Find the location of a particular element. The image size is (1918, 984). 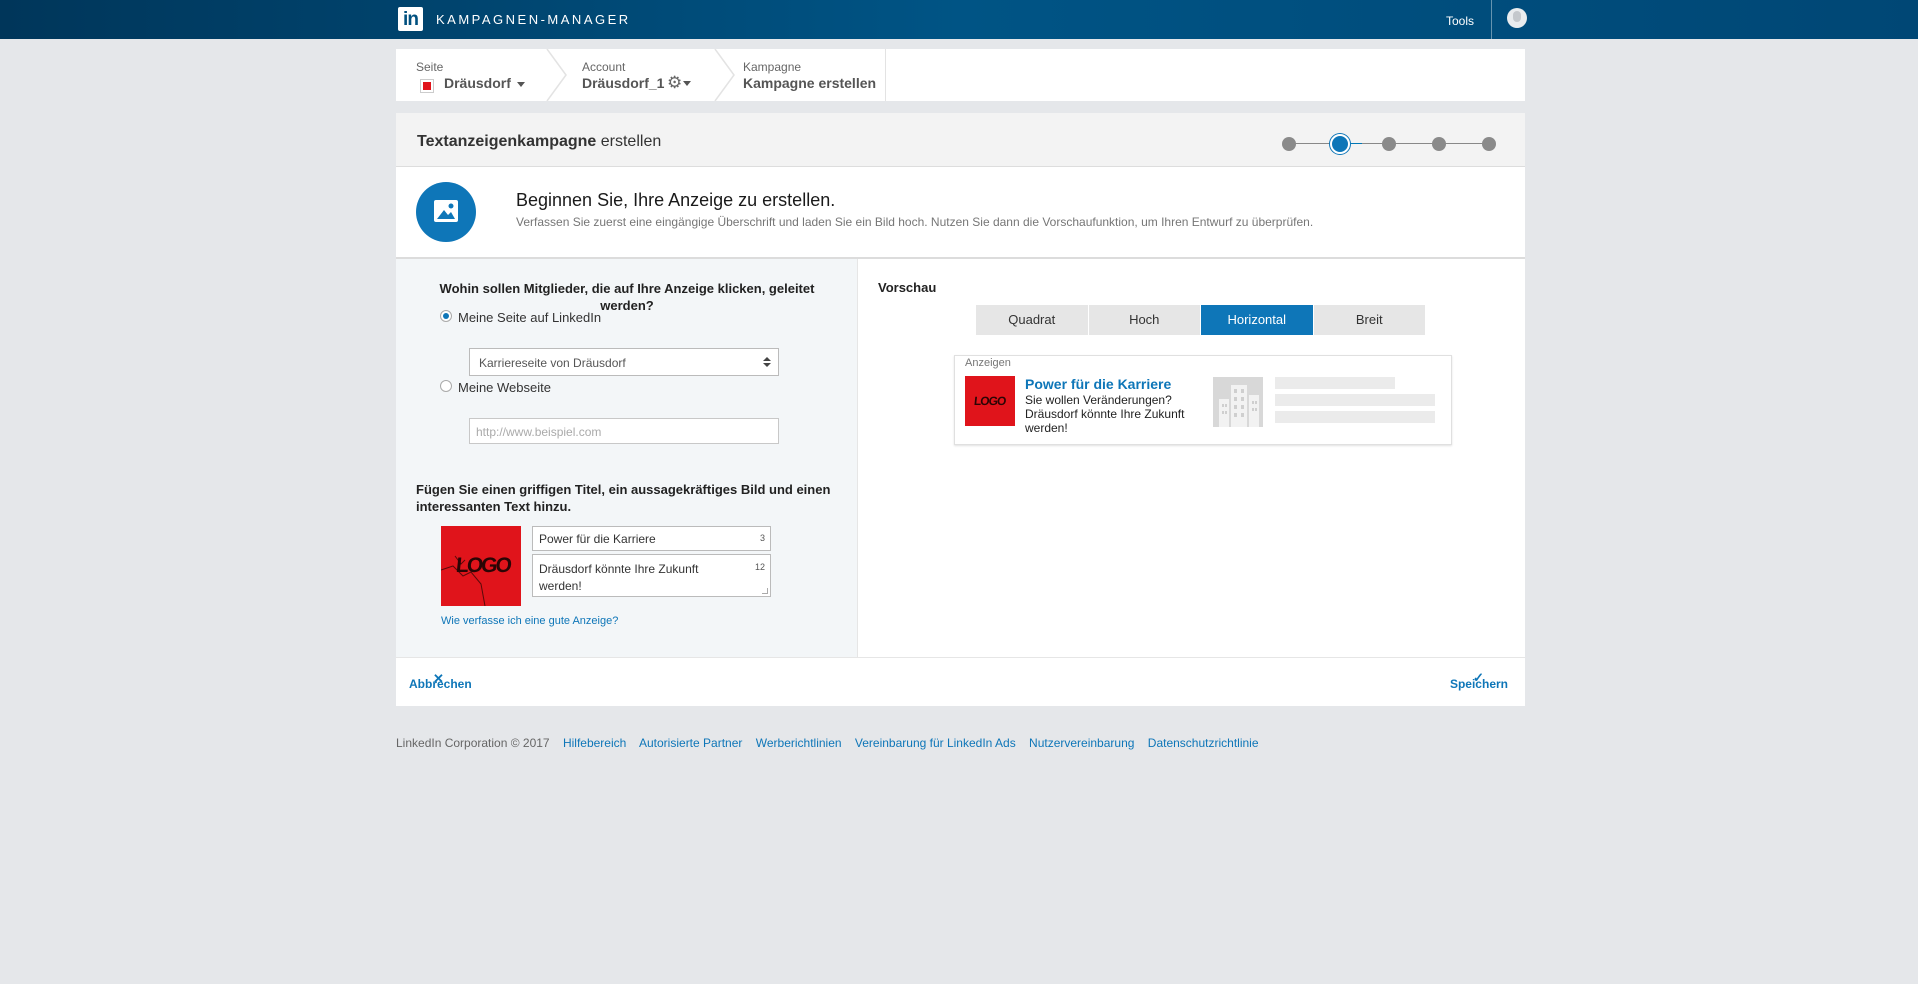

breadcrumb-campaign-label: Kampagne is located at coordinates (772, 67).